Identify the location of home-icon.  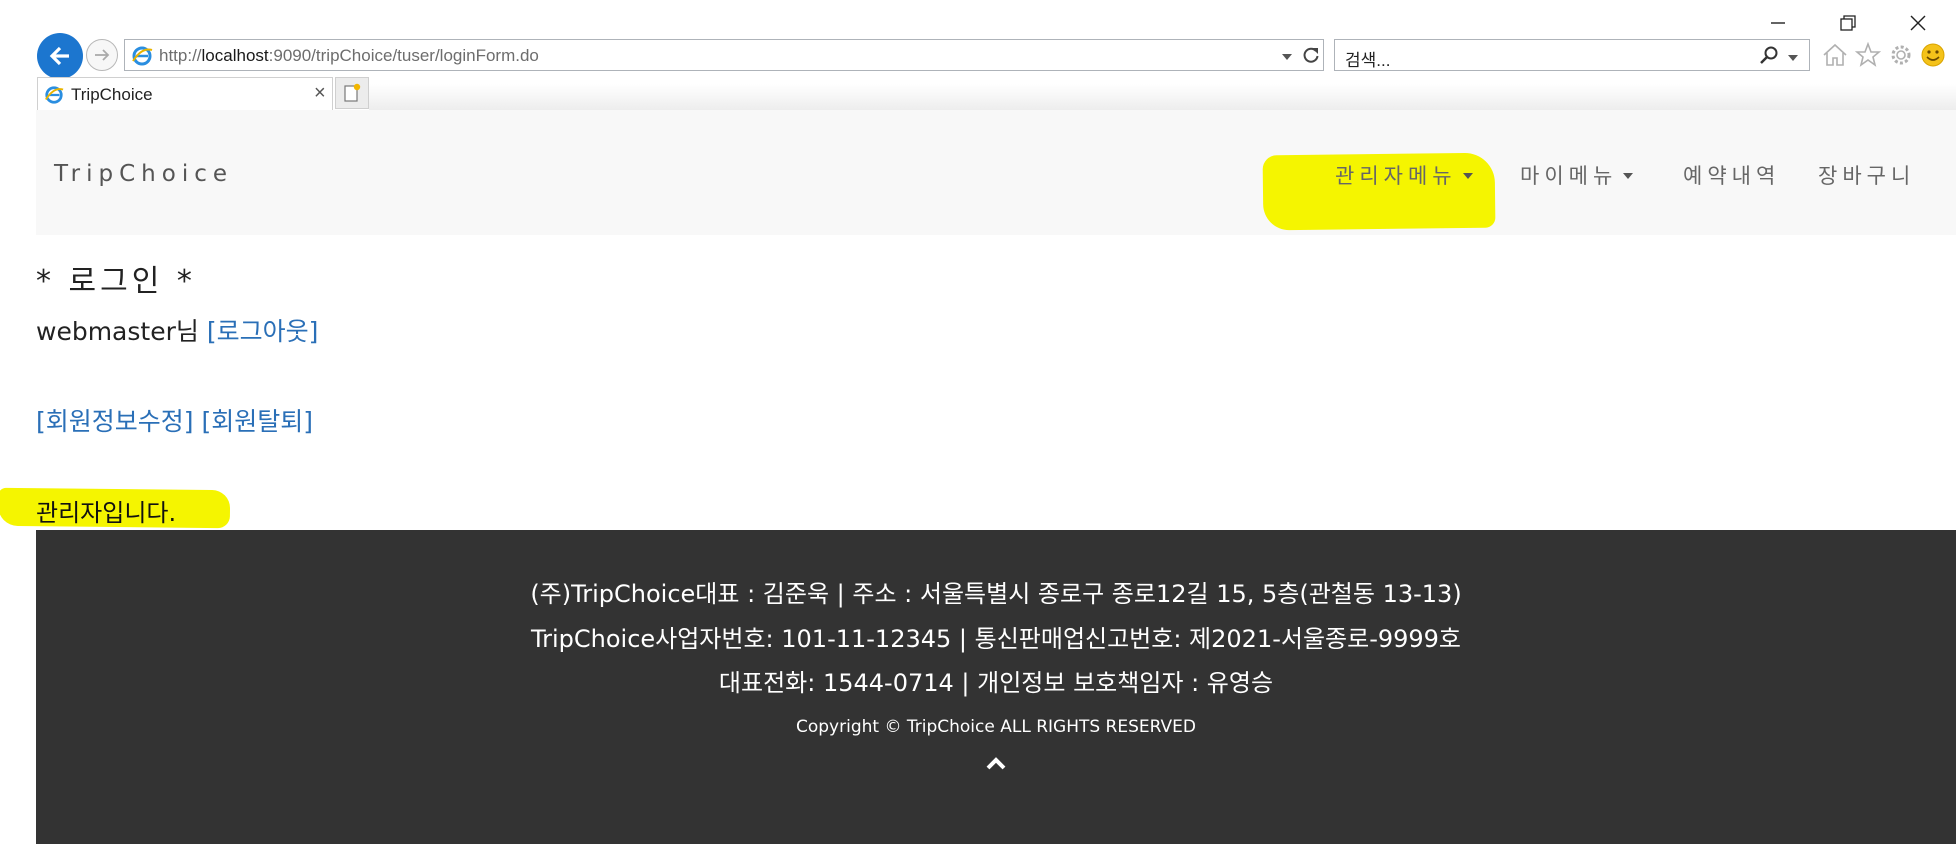
(1835, 55).